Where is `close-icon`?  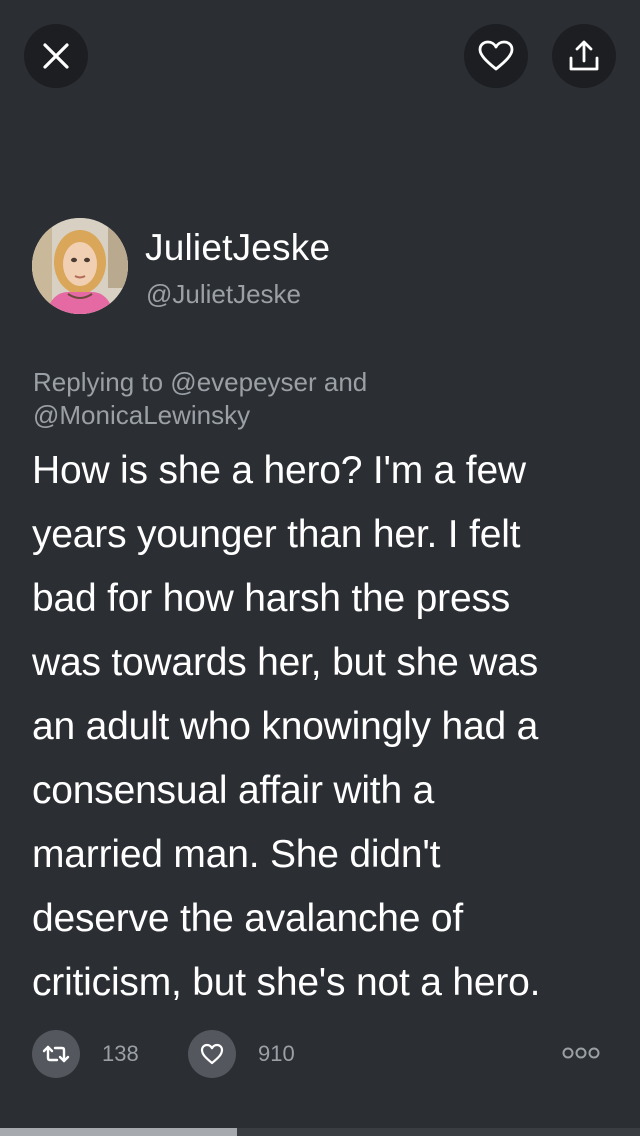
close-icon is located at coordinates (56, 56).